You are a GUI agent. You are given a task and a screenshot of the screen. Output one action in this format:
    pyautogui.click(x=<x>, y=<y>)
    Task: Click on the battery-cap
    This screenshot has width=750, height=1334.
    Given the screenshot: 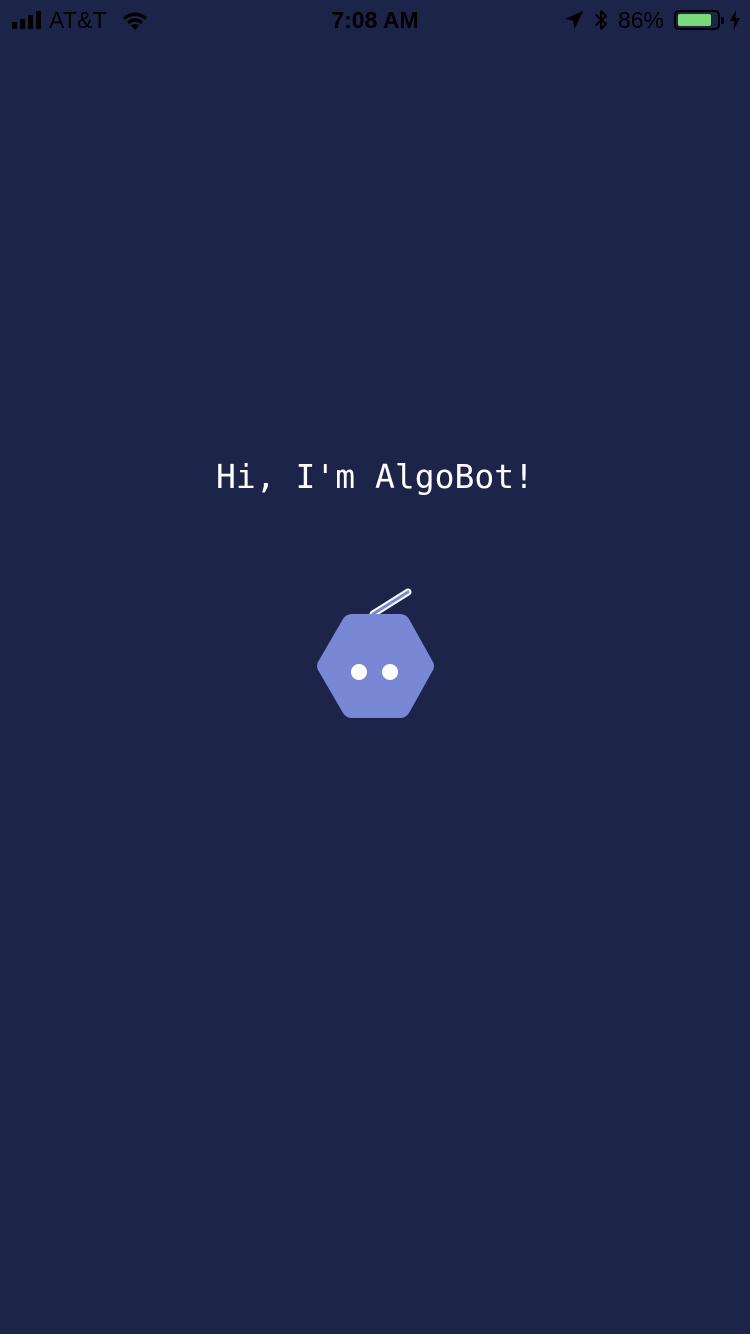 What is the action you would take?
    pyautogui.click(x=722, y=20)
    